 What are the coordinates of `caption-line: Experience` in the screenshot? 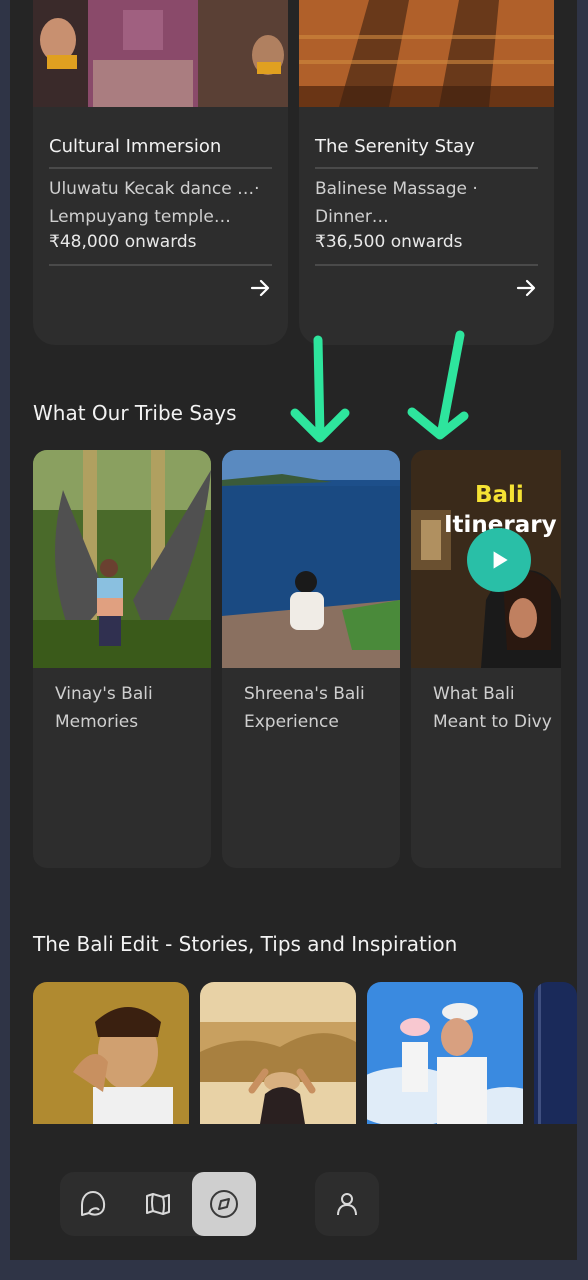 It's located at (291, 722).